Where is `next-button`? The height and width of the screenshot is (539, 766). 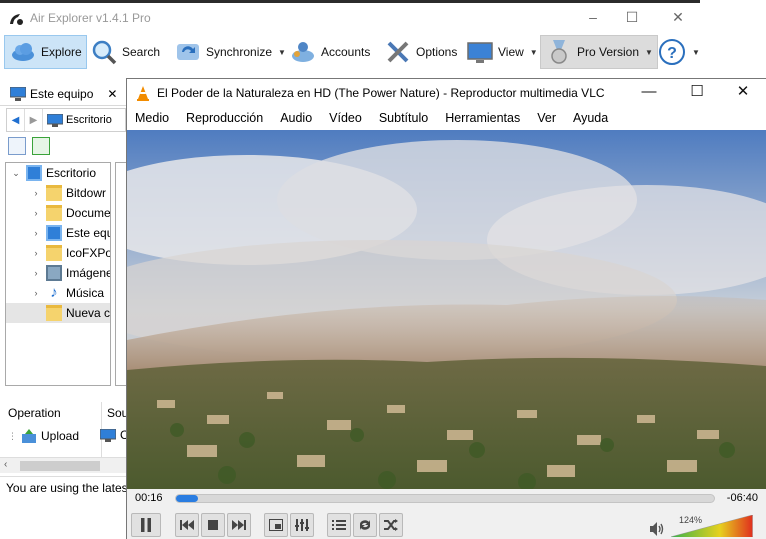
next-button is located at coordinates (239, 525).